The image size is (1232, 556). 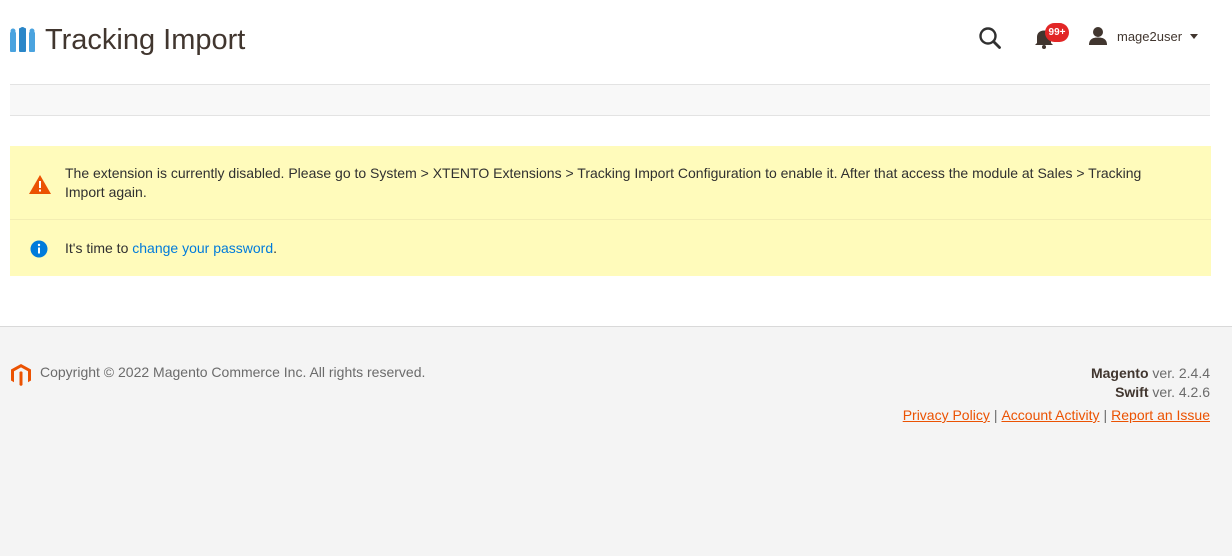 I want to click on module-logo-icon, so click(x=22, y=39).